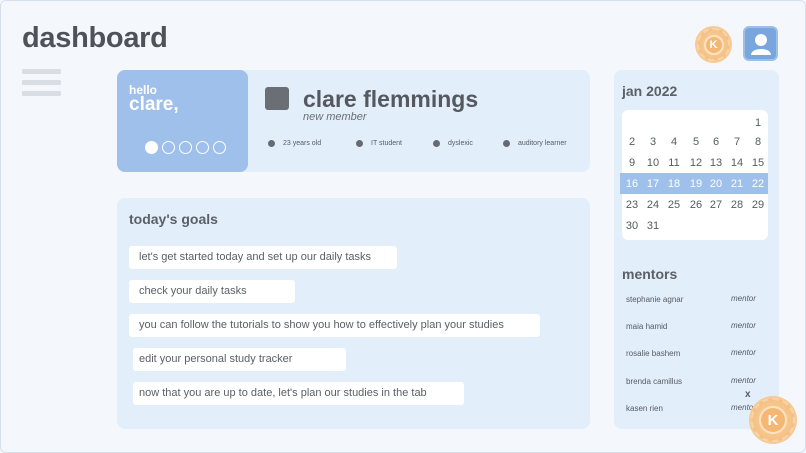 Image resolution: width=806 pixels, height=453 pixels. What do you see at coordinates (716, 205) in the screenshot?
I see `calendar-day: 27` at bounding box center [716, 205].